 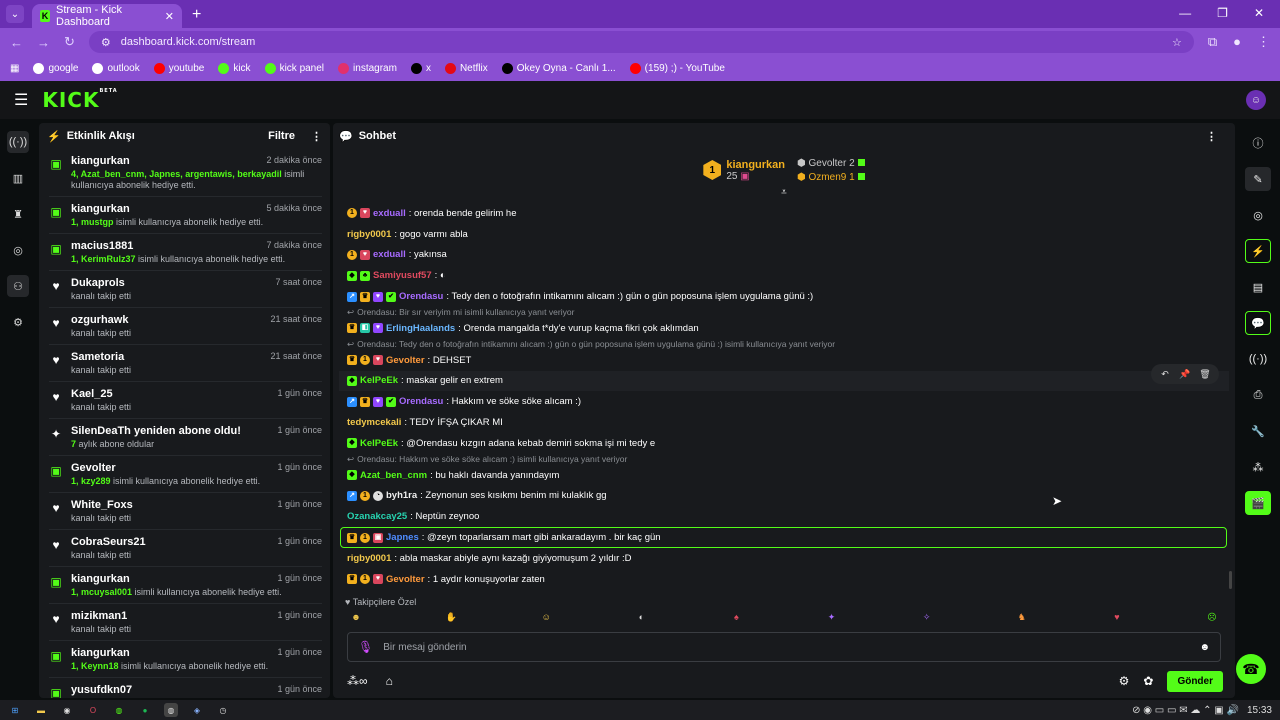 I want to click on bookmark-item: kick, so click(x=234, y=68).